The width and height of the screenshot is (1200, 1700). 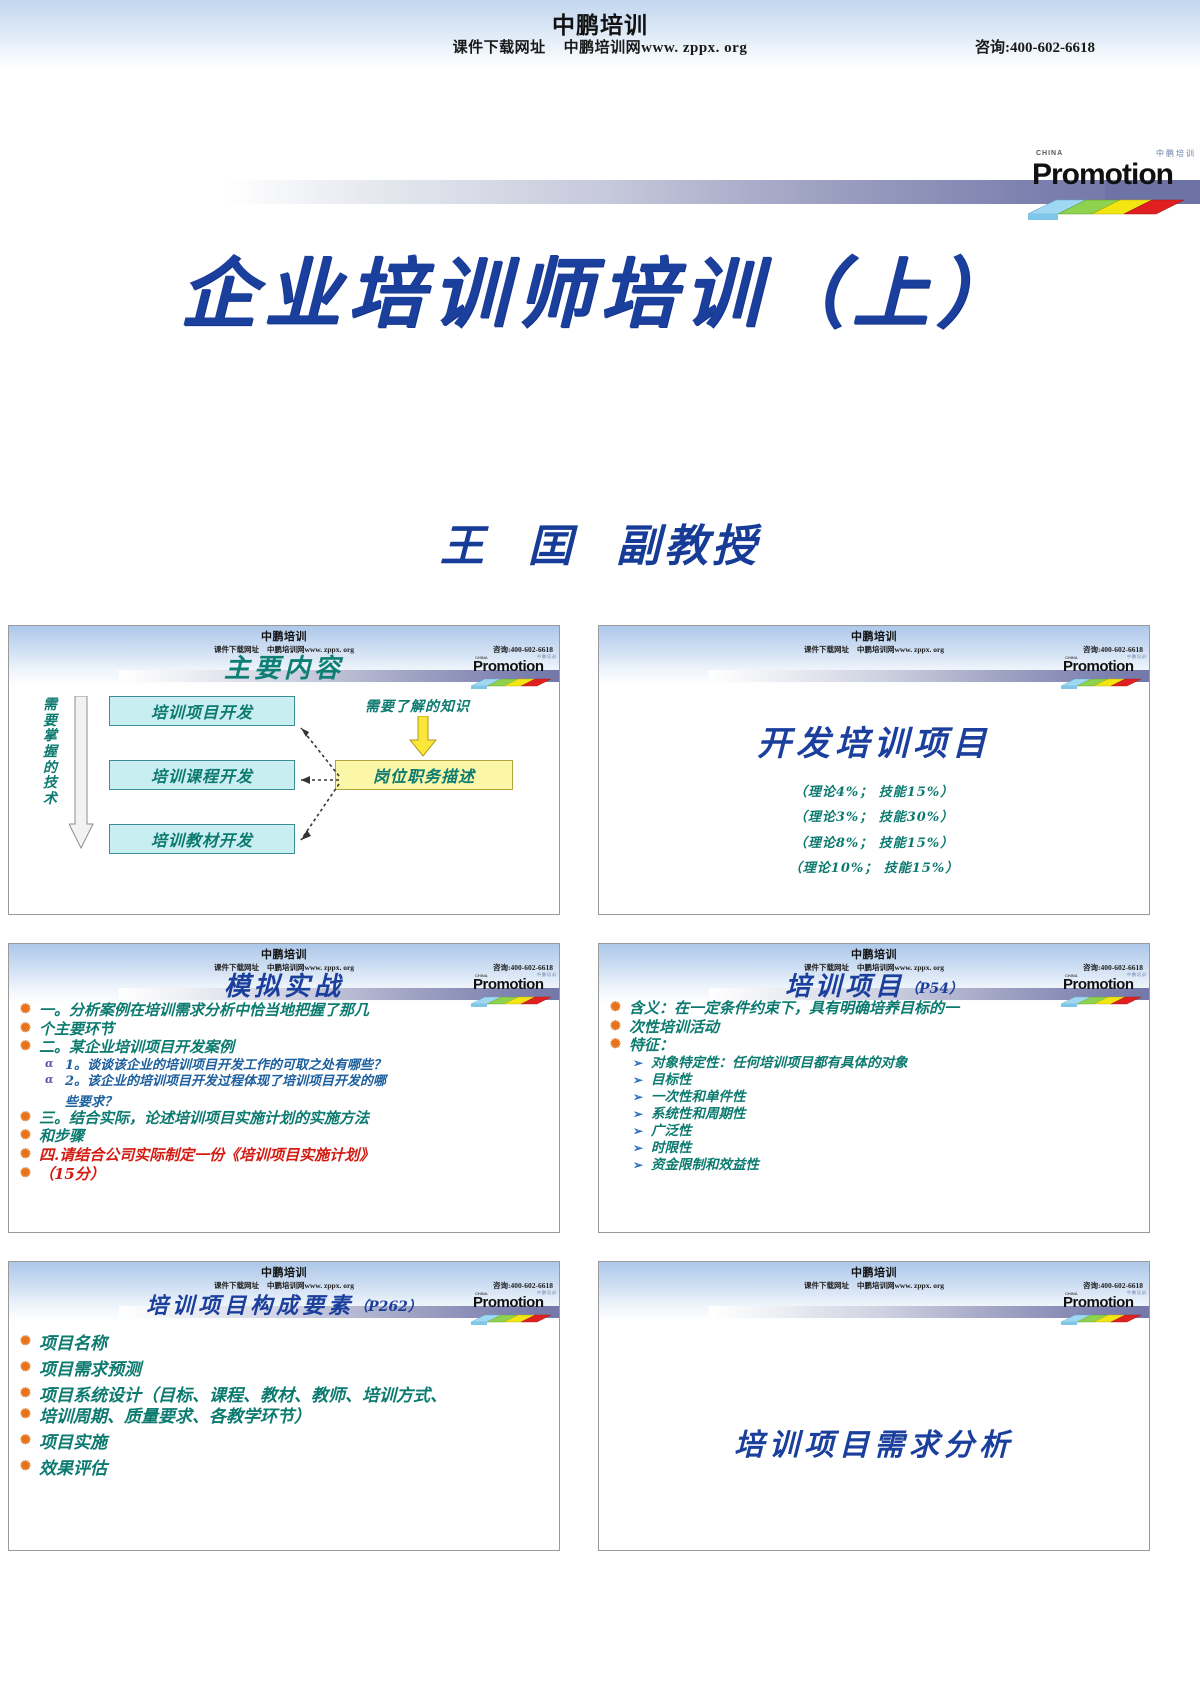 I want to click on job-description-box: 岗位职务描述, so click(x=424, y=775).